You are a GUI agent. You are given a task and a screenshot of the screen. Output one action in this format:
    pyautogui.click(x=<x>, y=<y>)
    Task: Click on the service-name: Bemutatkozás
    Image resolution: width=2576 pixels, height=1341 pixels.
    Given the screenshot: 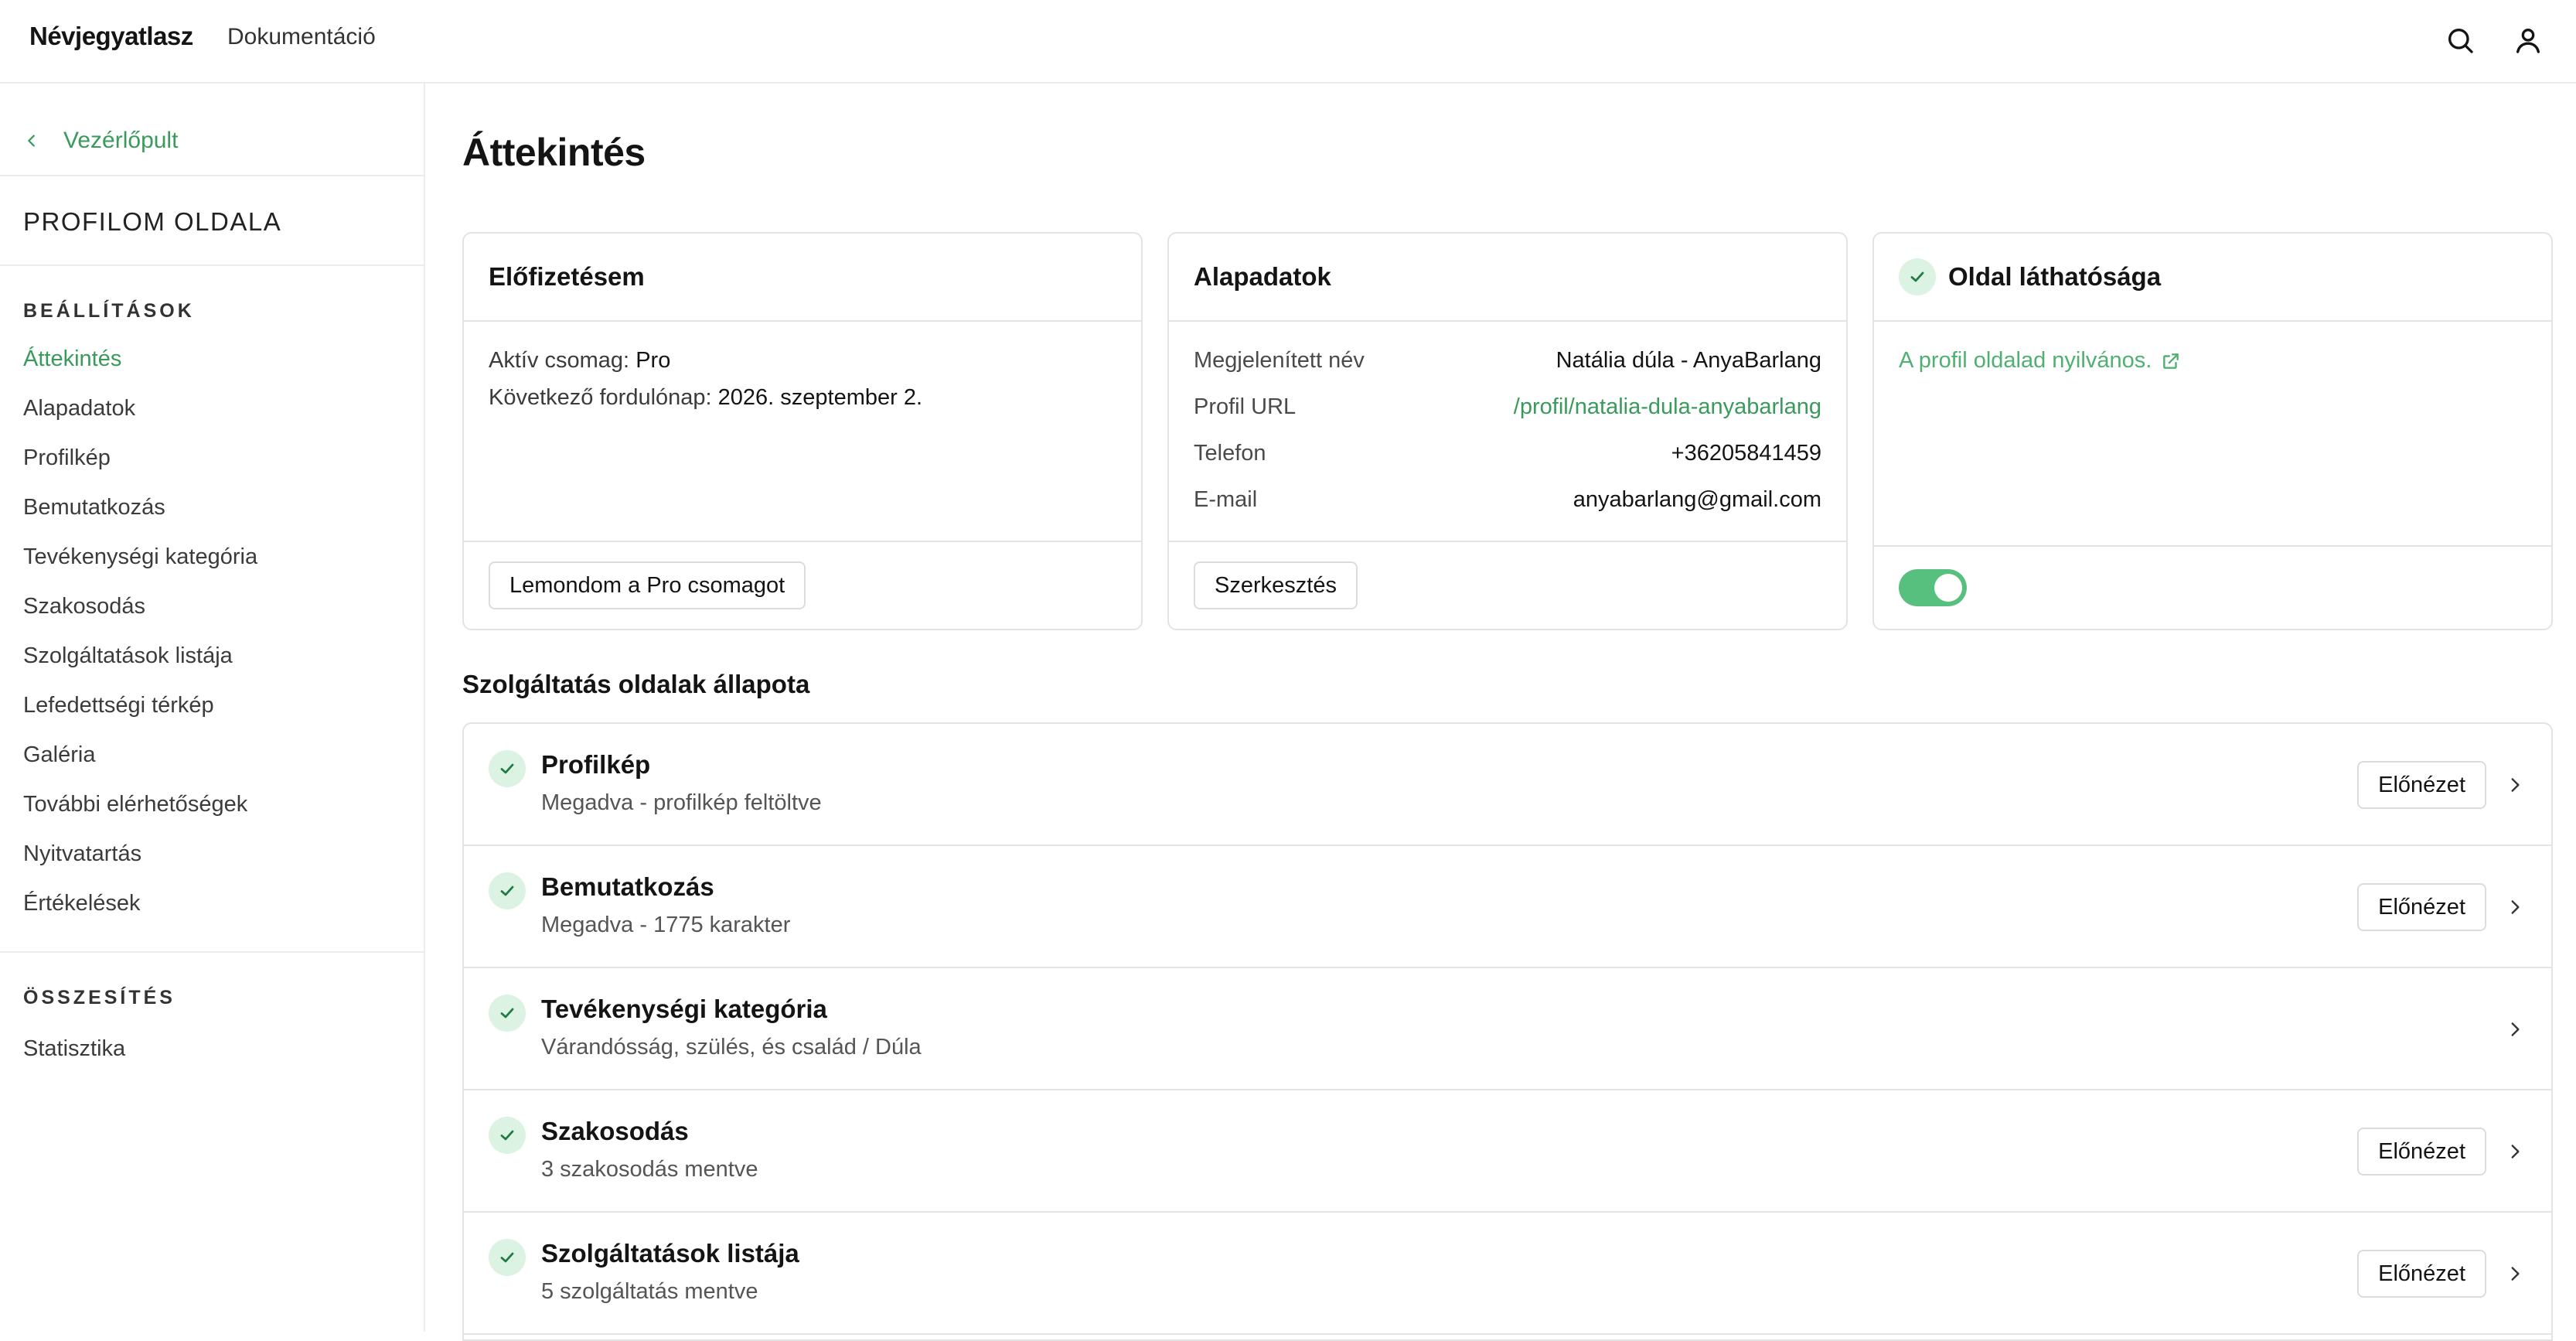 What is the action you would take?
    pyautogui.click(x=627, y=886)
    